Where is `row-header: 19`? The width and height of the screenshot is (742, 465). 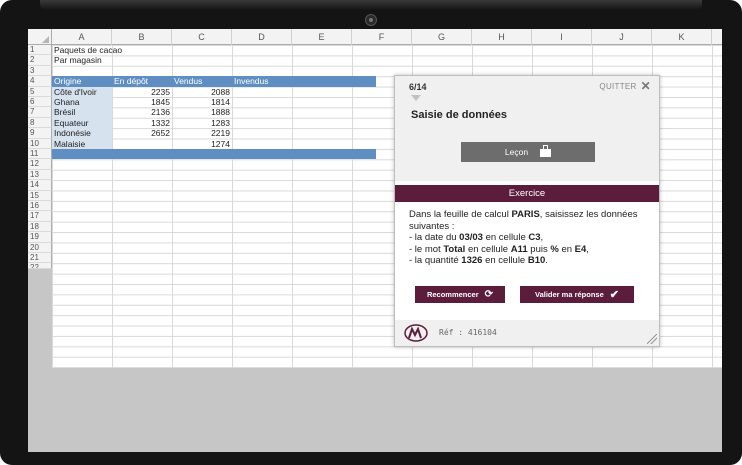 row-header: 19 is located at coordinates (40, 237).